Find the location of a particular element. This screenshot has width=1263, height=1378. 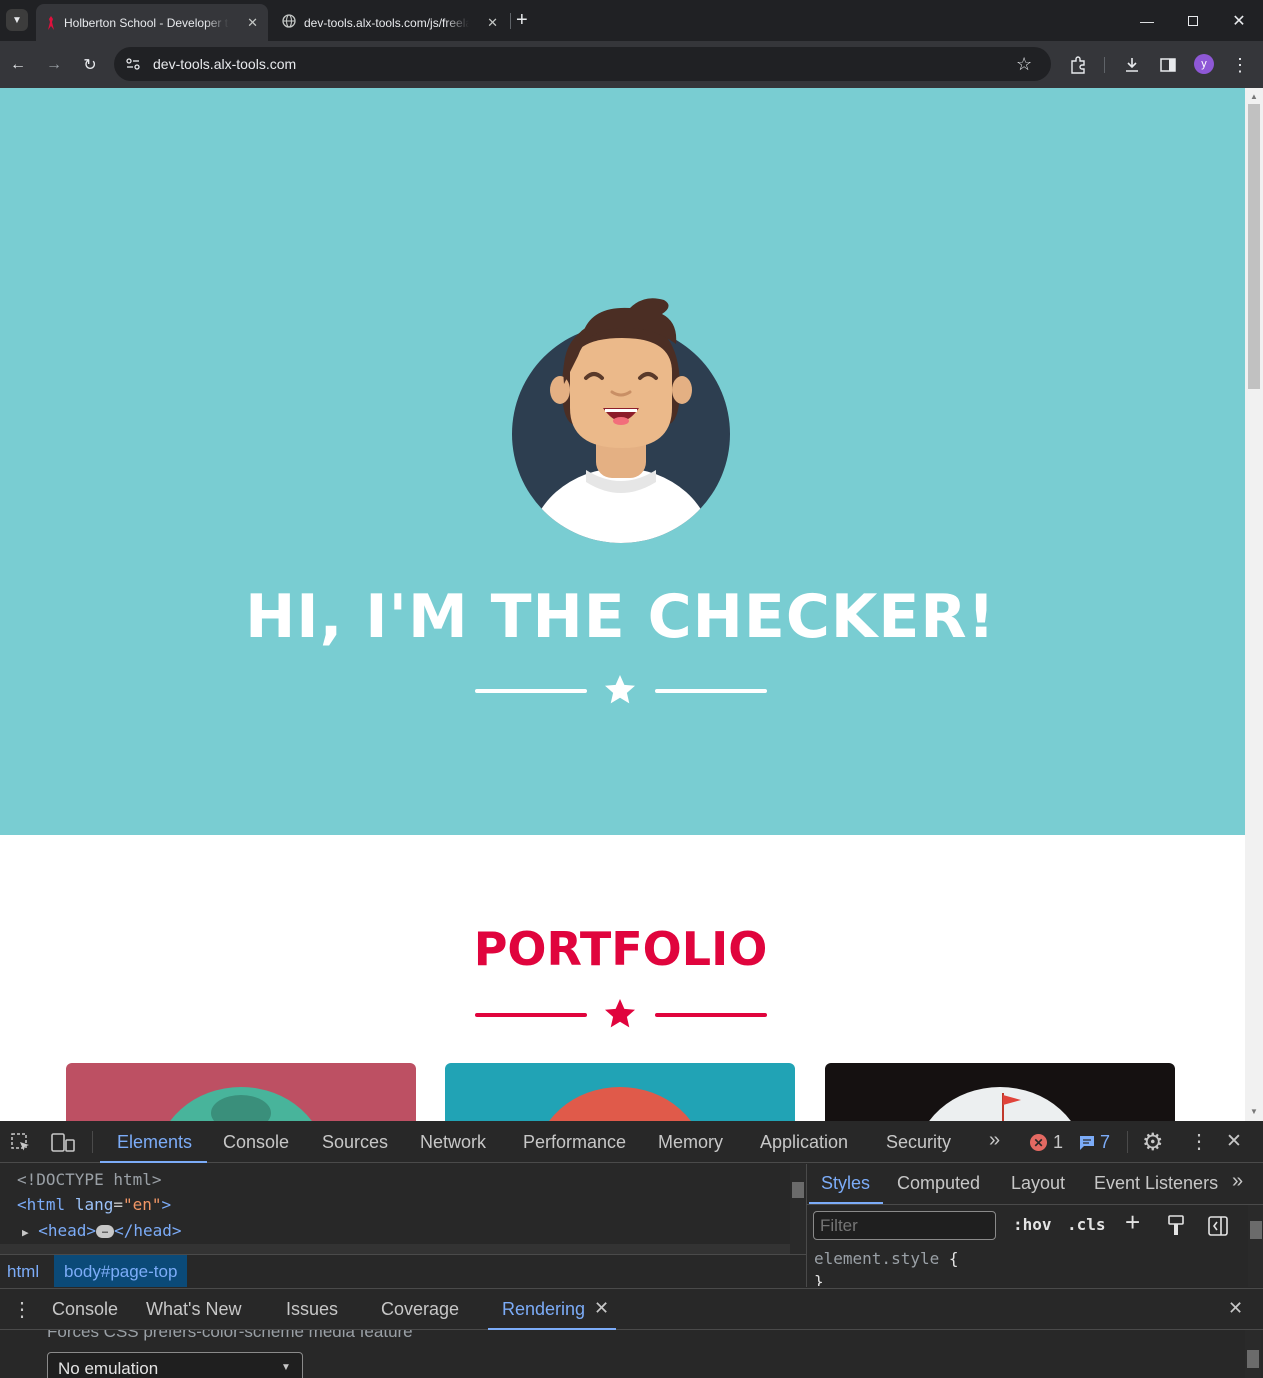

tab-elements: Elements is located at coordinates (154, 1142).